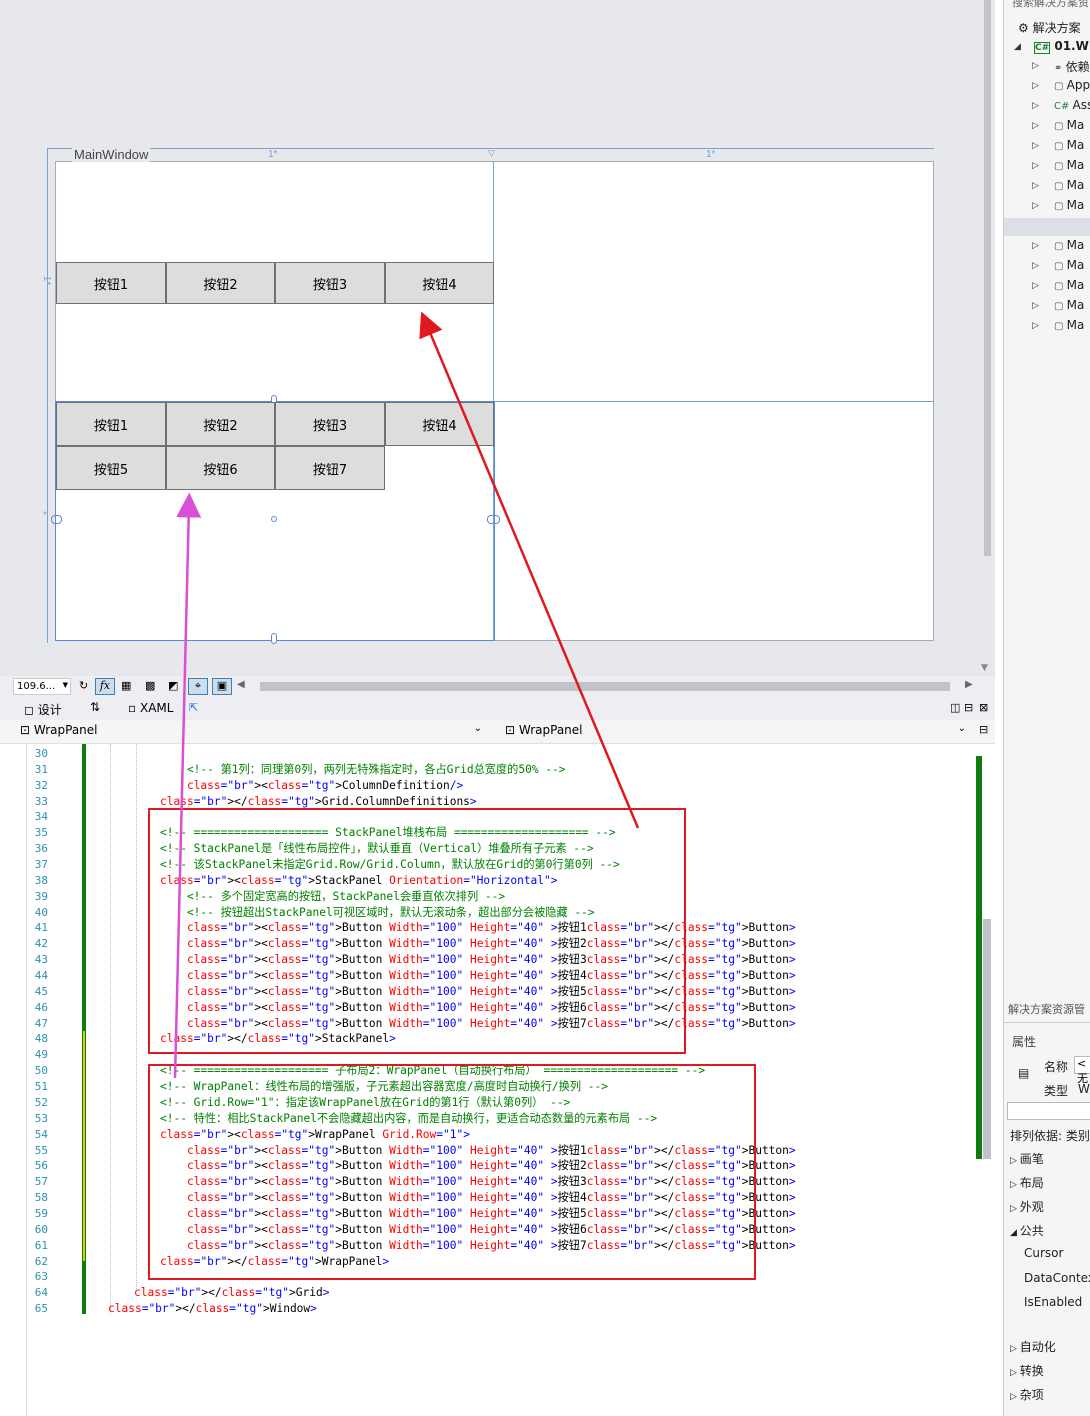  Describe the element at coordinates (529, 570) in the screenshot. I see `stackpanel-arrow` at that location.